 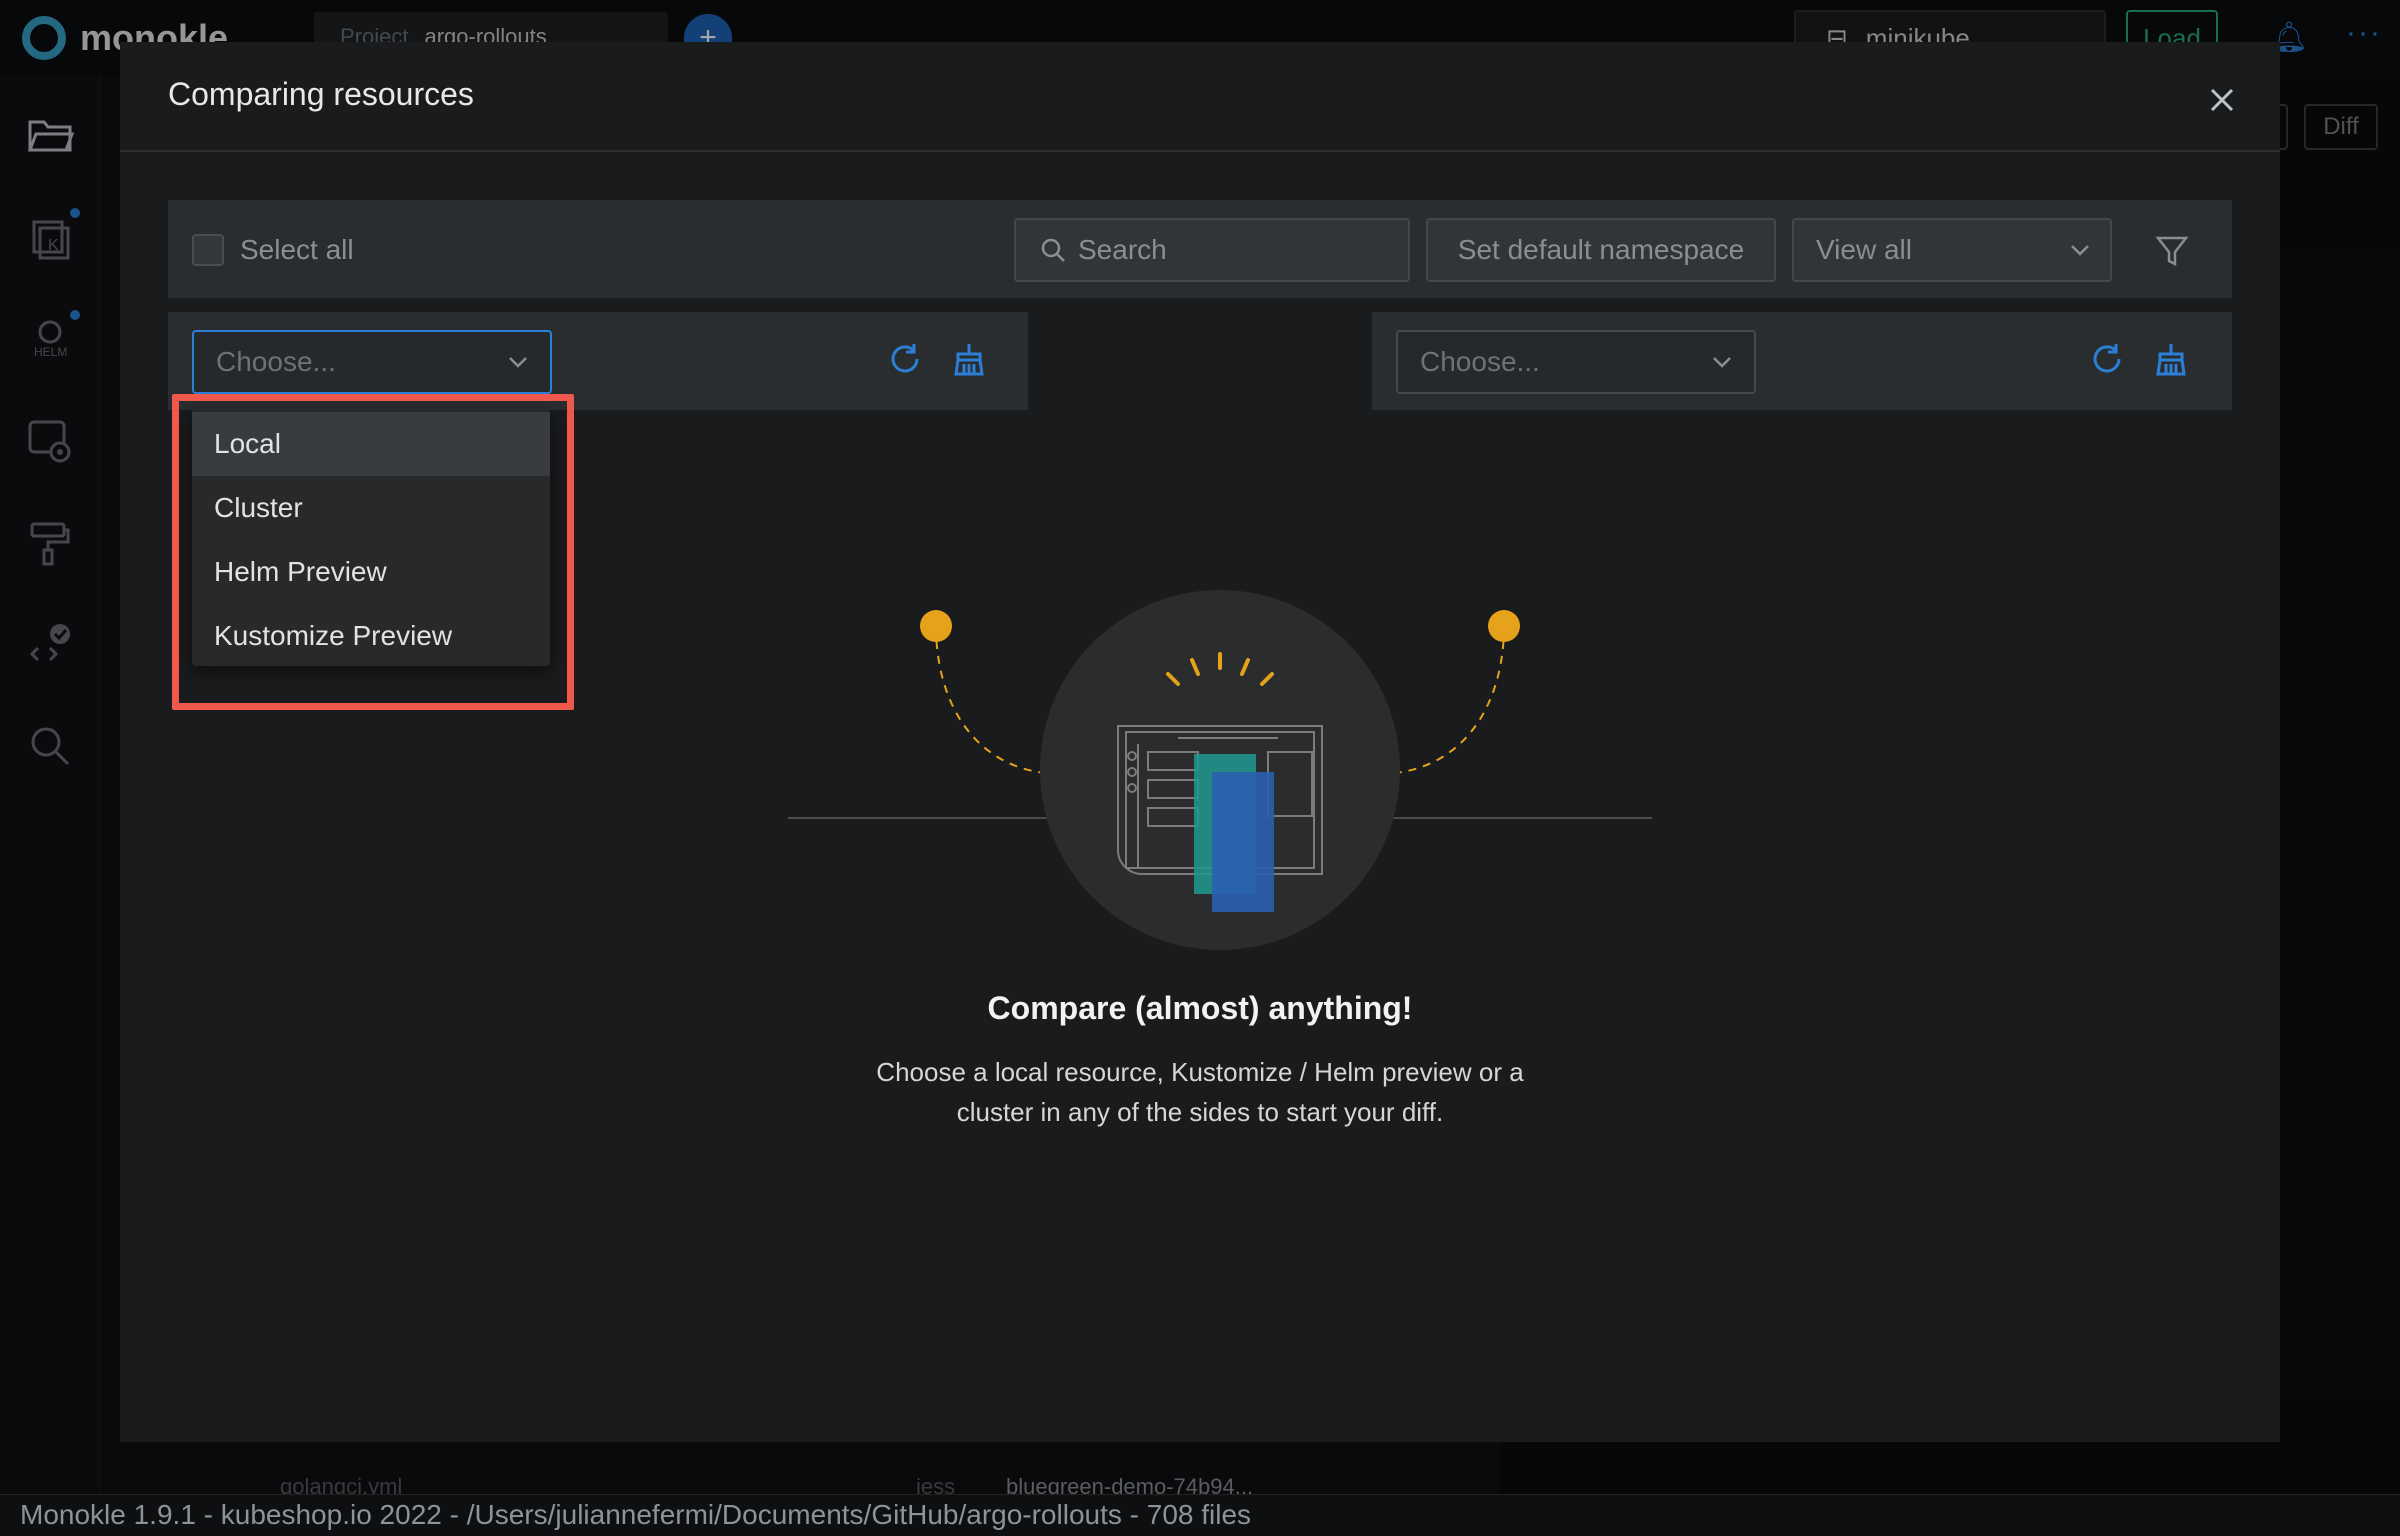 I want to click on search-input: Search, so click(x=1212, y=250).